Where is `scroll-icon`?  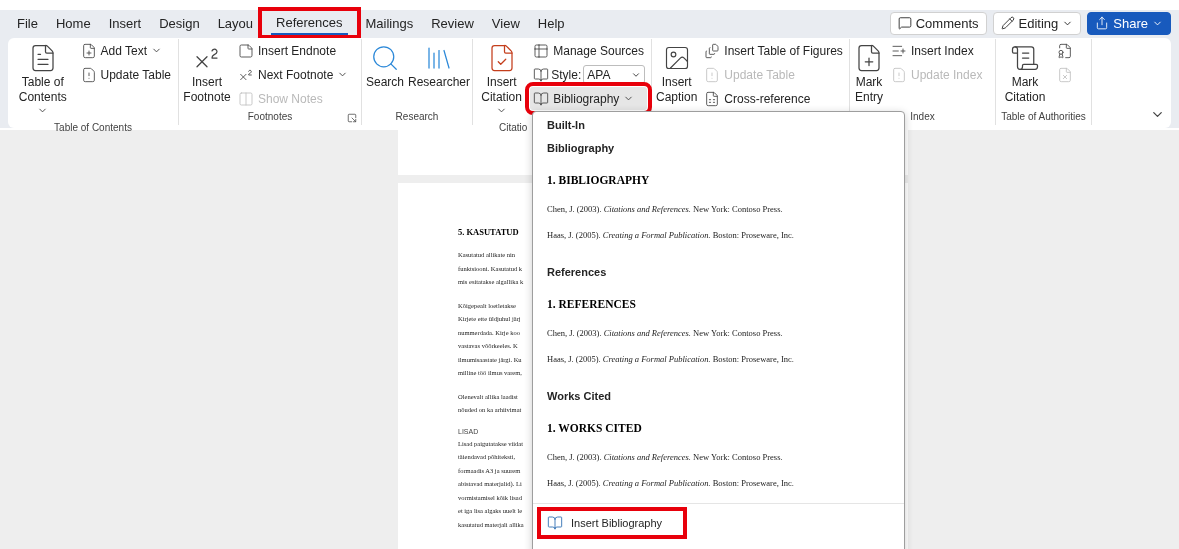
scroll-icon is located at coordinates (1025, 58).